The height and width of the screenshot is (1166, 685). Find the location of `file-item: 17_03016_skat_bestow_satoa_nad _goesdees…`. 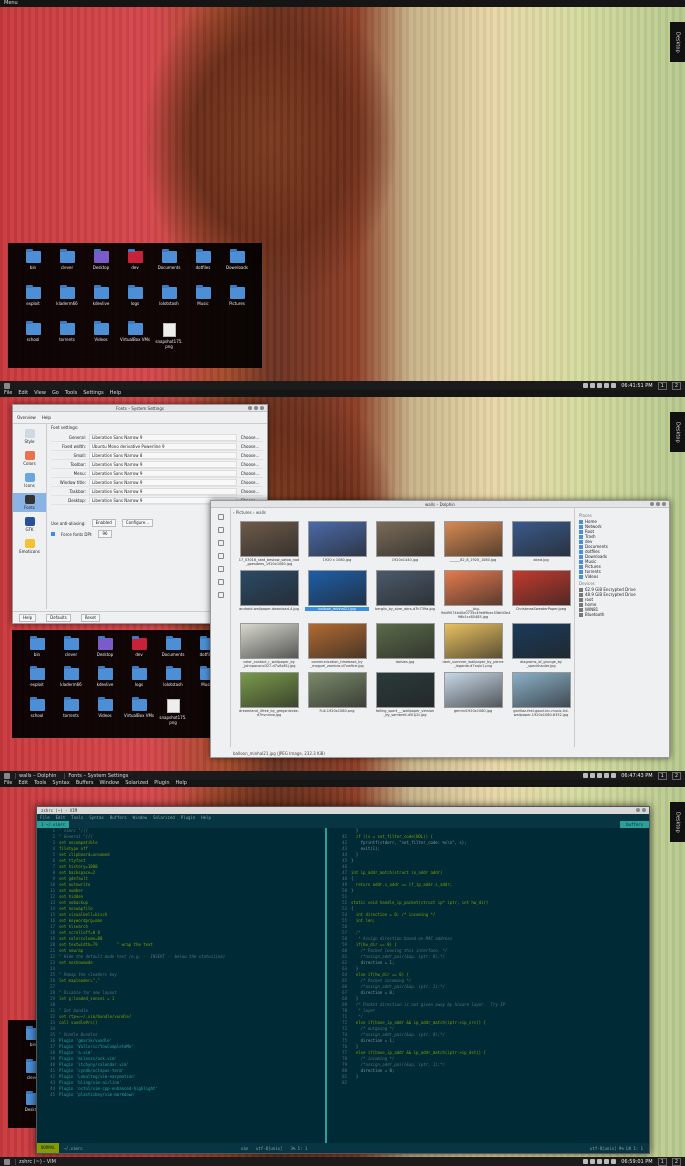

file-item: 17_03016_skat_bestow_satoa_nad _goesdees… is located at coordinates (269, 543).